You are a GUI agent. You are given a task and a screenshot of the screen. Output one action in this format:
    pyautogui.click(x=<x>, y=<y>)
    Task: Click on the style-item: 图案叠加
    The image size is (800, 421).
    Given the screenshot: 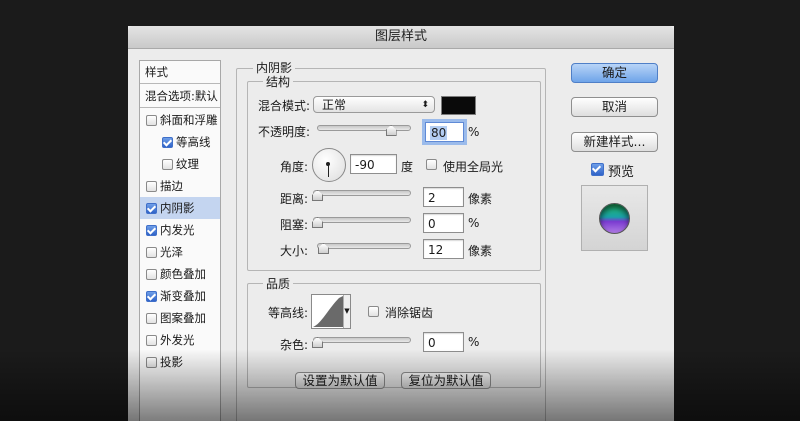 What is the action you would take?
    pyautogui.click(x=180, y=318)
    